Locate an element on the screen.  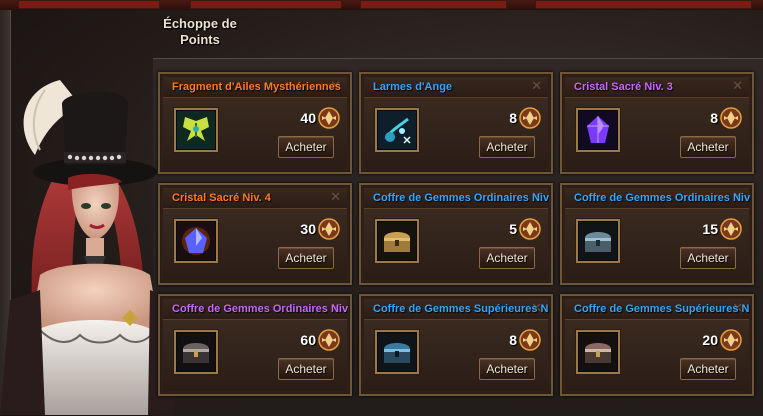
gold-chest-icon is located at coordinates (397, 241).